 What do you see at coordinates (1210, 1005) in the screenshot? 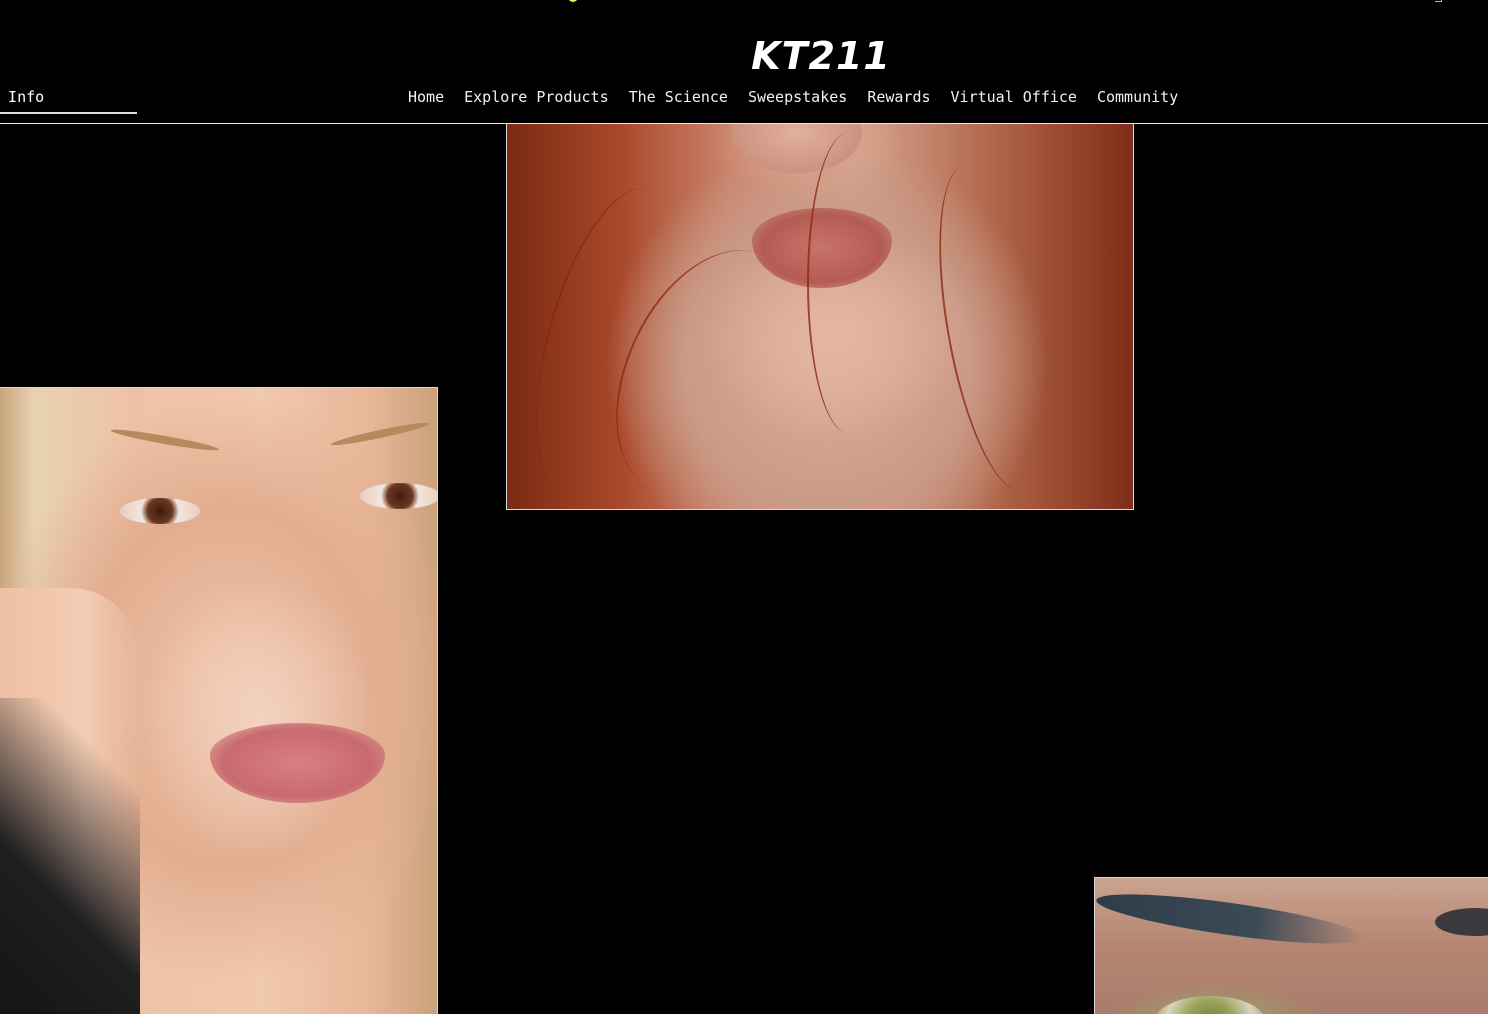
I see `photo-iris-shape` at bounding box center [1210, 1005].